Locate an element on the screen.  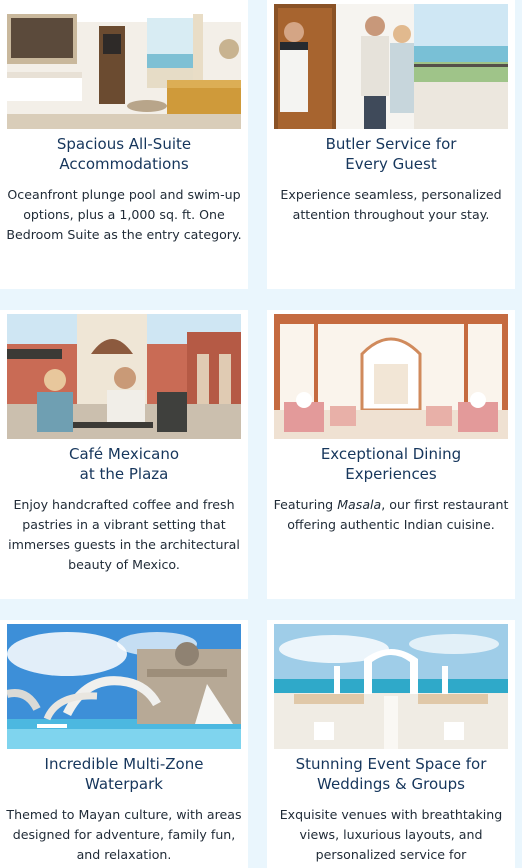
card-title: Spacious All-Suite Accommodations is located at coordinates (124, 154).